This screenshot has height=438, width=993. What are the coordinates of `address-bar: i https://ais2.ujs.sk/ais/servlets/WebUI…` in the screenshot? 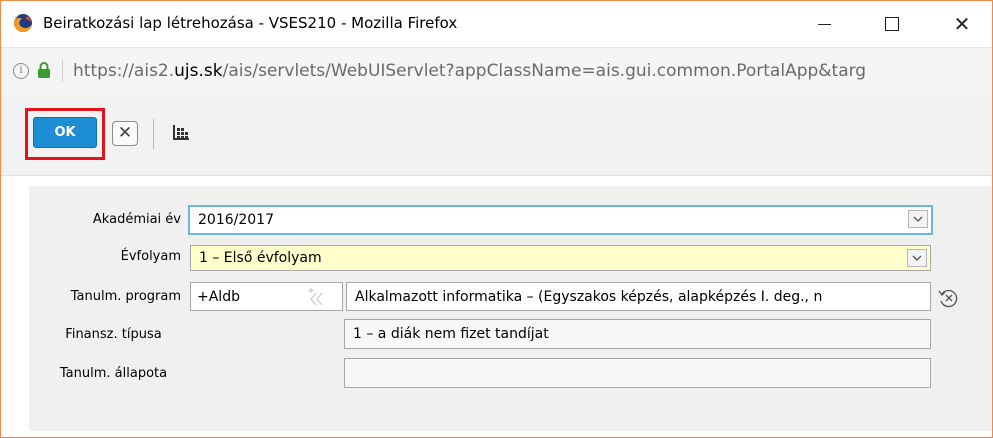 It's located at (496, 71).